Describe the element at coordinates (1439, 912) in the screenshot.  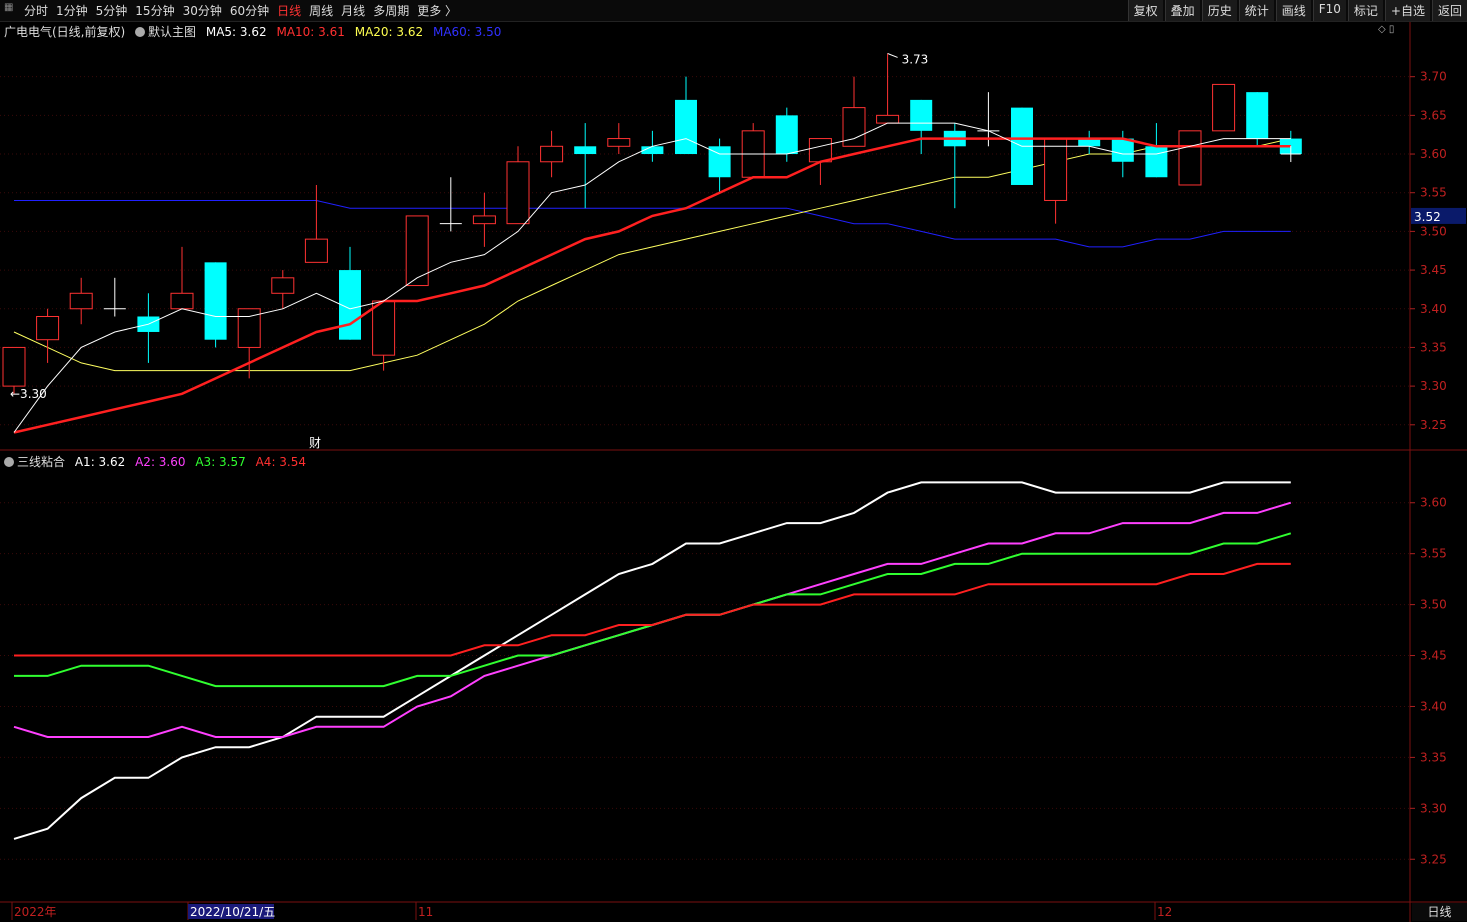
I see `period-indicator: 日线` at that location.